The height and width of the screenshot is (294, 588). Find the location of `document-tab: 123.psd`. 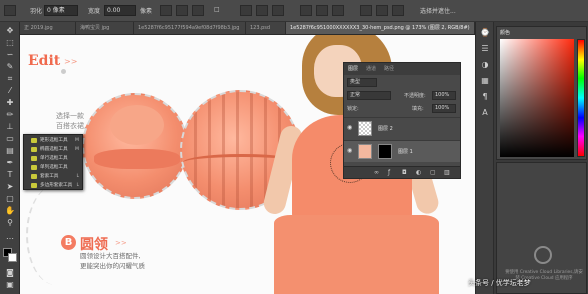

document-tab: 123.psd is located at coordinates (266, 28).